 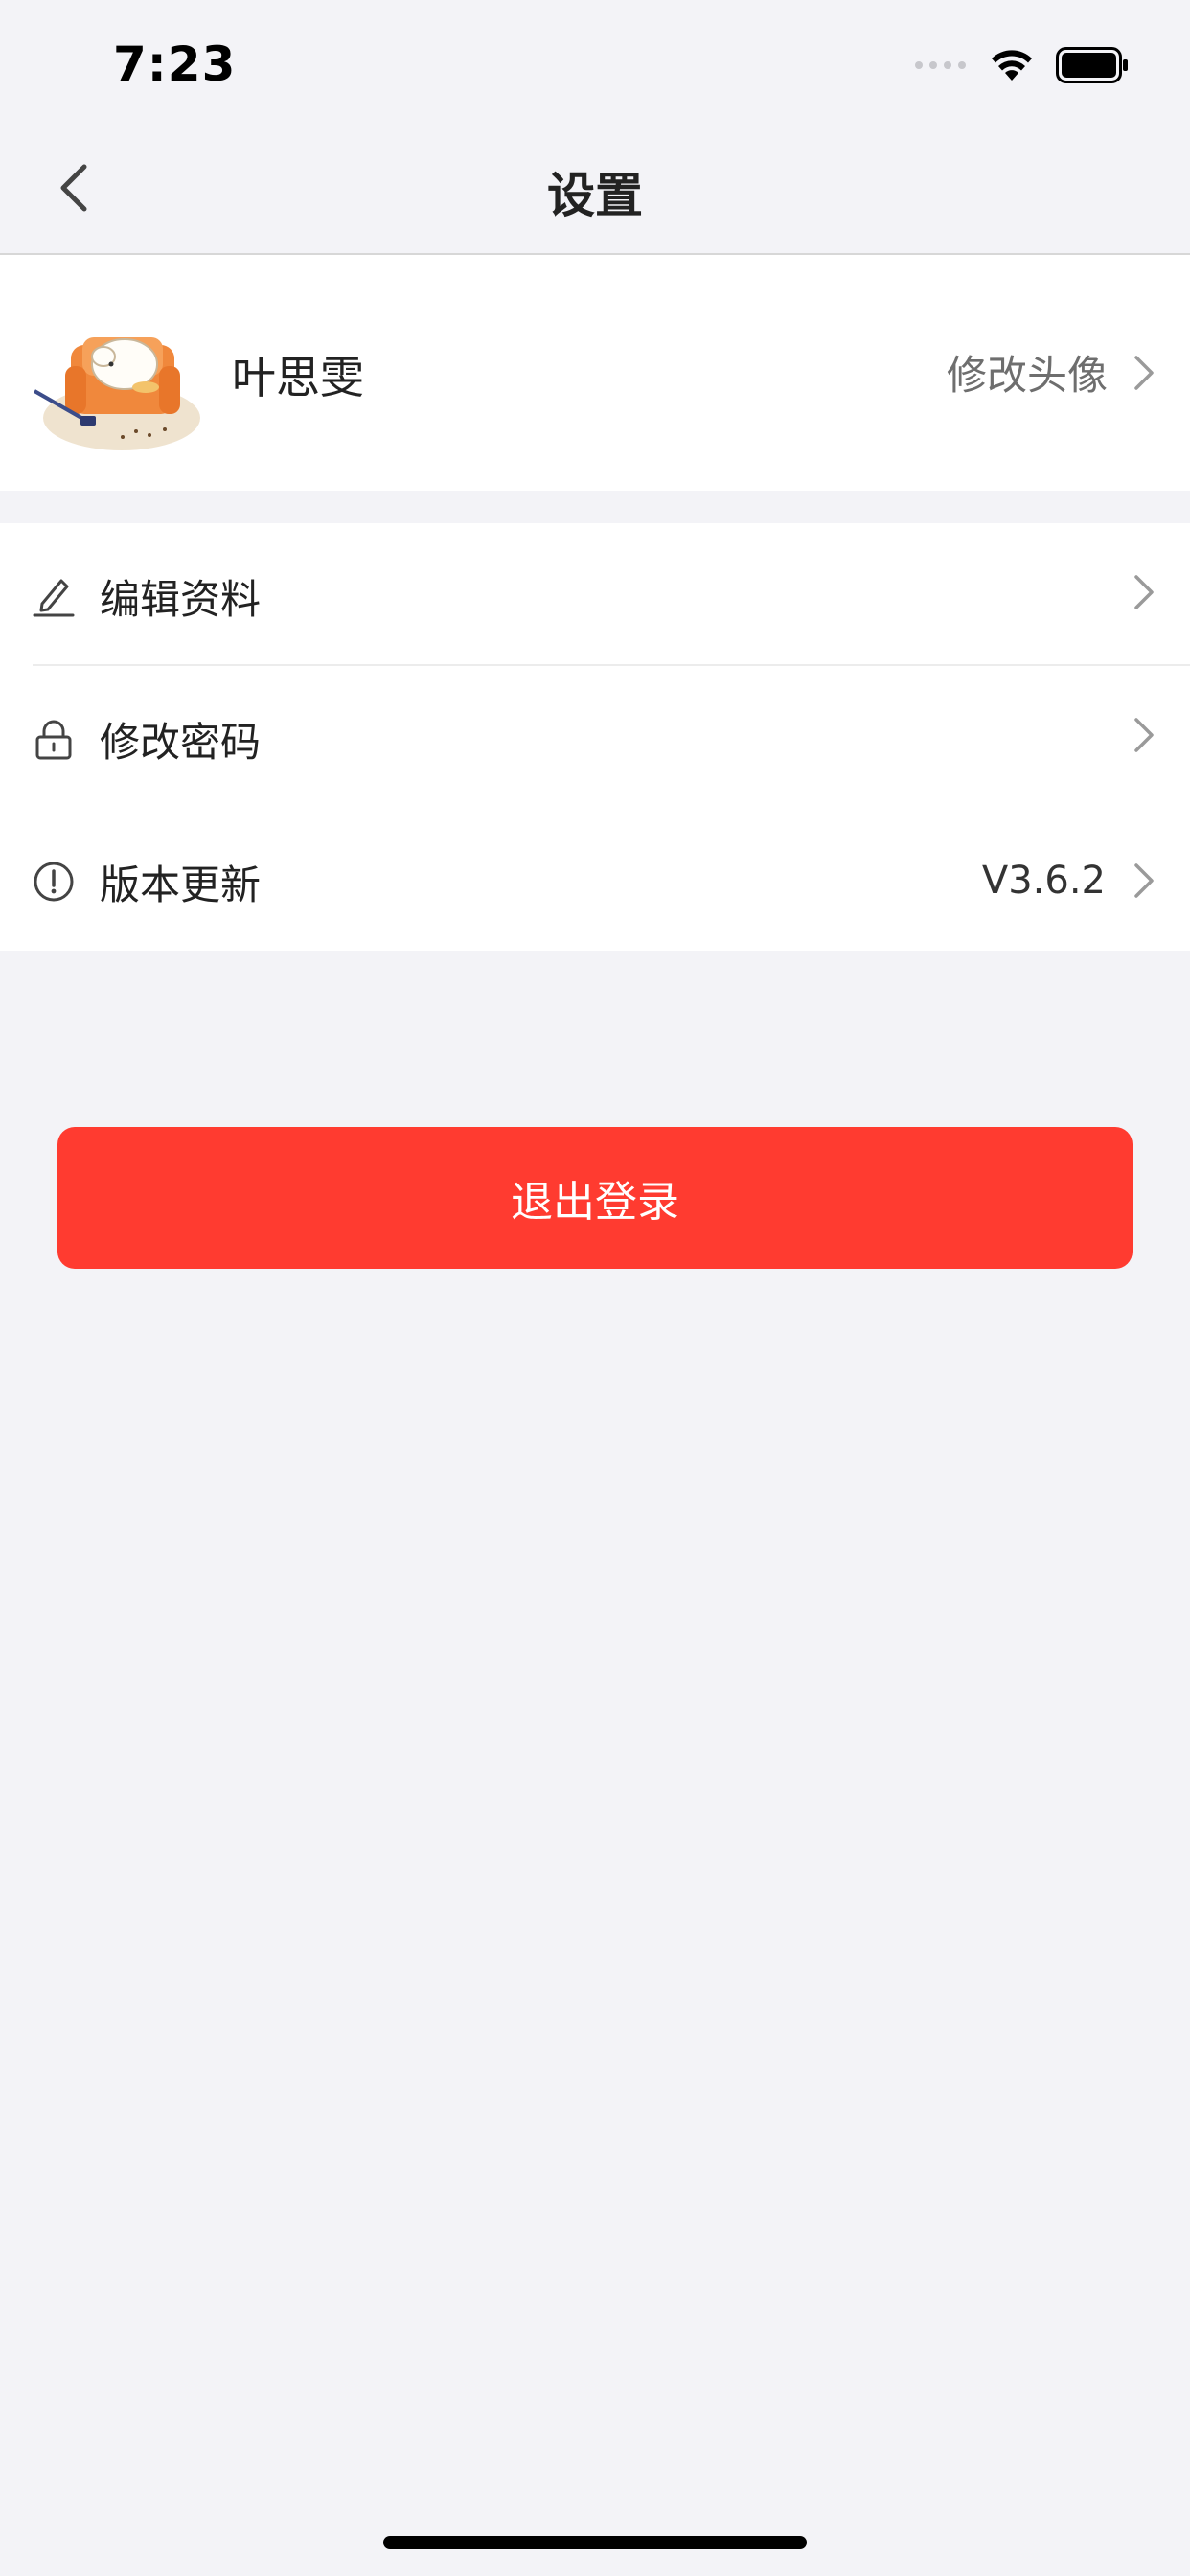 What do you see at coordinates (941, 65) in the screenshot?
I see `signal-icon` at bounding box center [941, 65].